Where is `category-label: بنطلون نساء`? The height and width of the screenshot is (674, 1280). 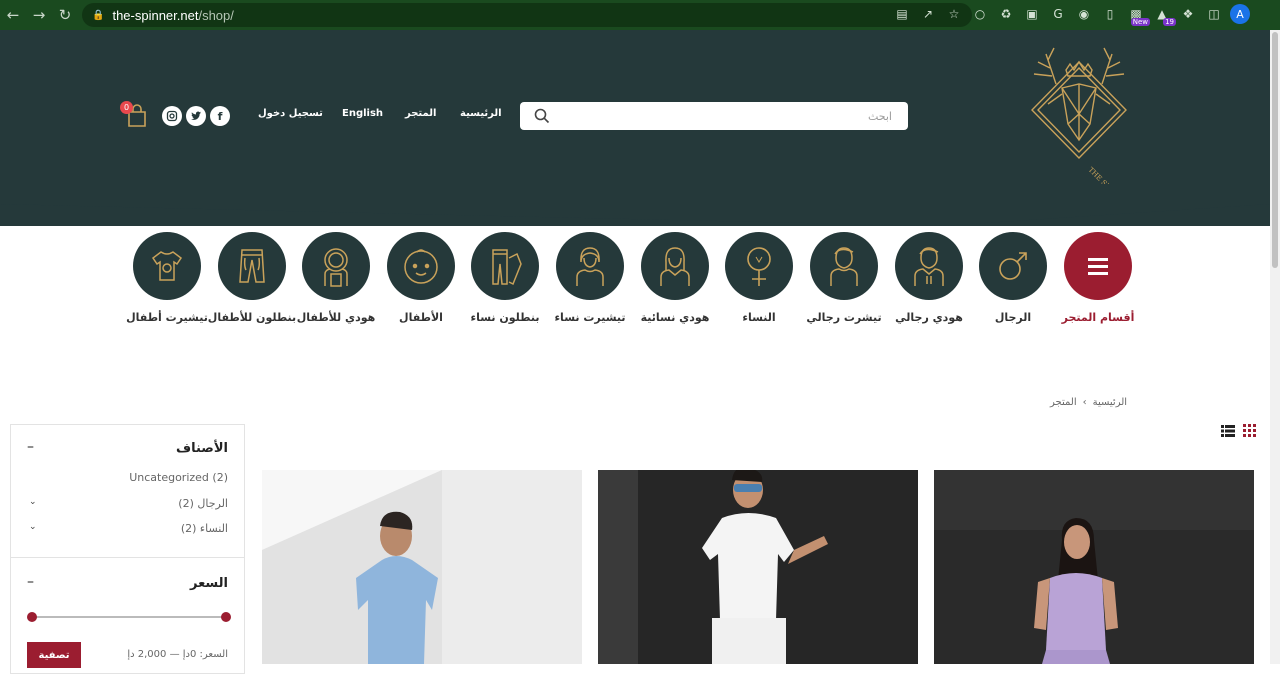 category-label: بنطلون نساء is located at coordinates (505, 317).